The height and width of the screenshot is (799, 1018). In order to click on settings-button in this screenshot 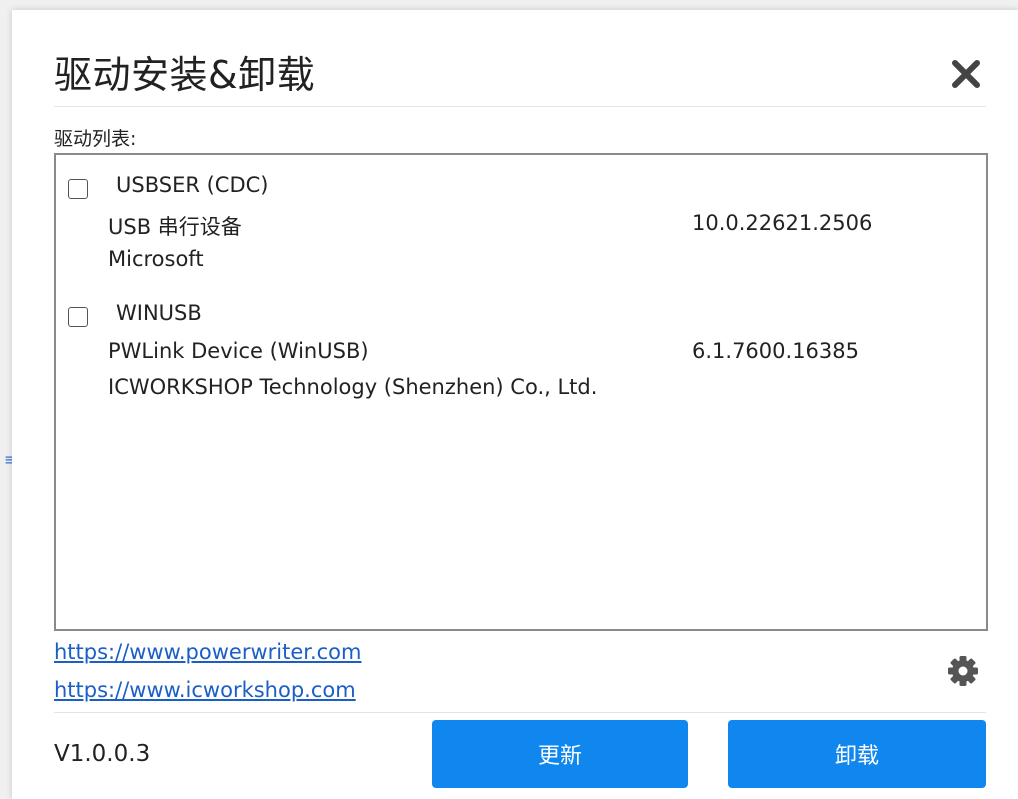, I will do `click(963, 671)`.